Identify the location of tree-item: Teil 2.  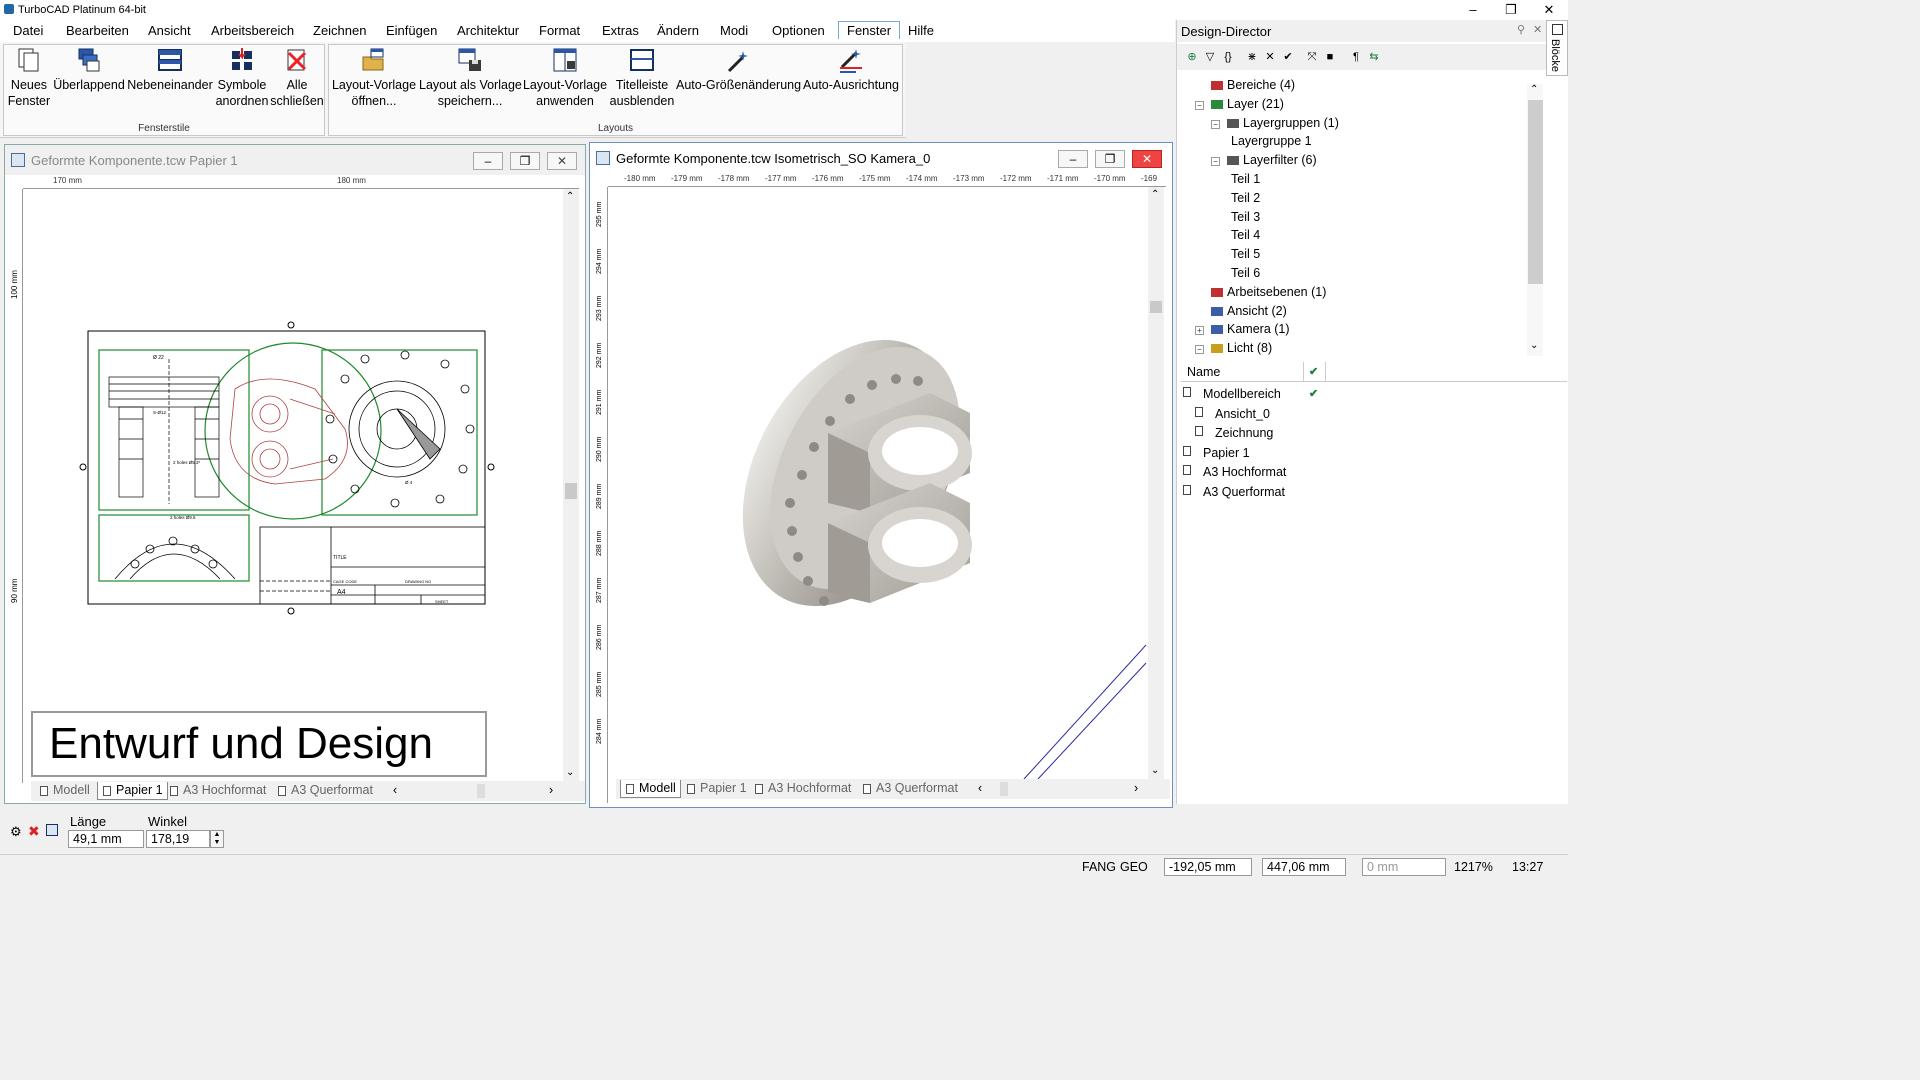
(1245, 198).